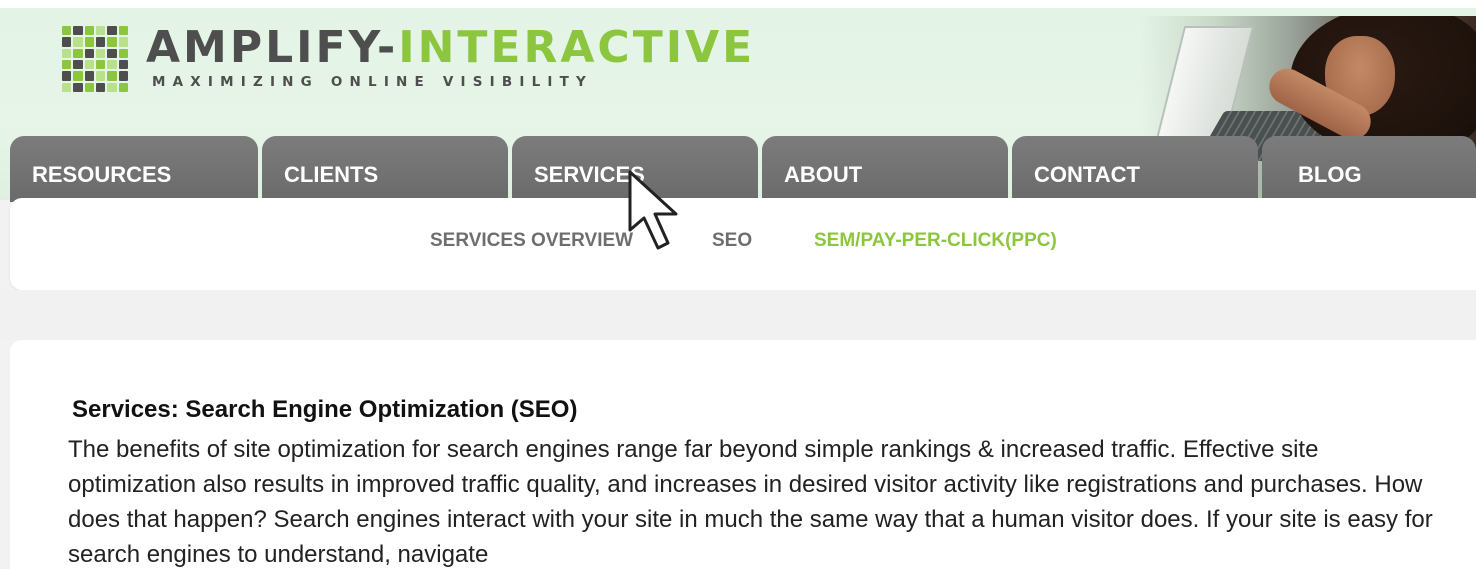 Image resolution: width=1476 pixels, height=569 pixels. What do you see at coordinates (373, 82) in the screenshot?
I see `site-tagline: MAXIMIZING ONLINE VISIBILITY` at bounding box center [373, 82].